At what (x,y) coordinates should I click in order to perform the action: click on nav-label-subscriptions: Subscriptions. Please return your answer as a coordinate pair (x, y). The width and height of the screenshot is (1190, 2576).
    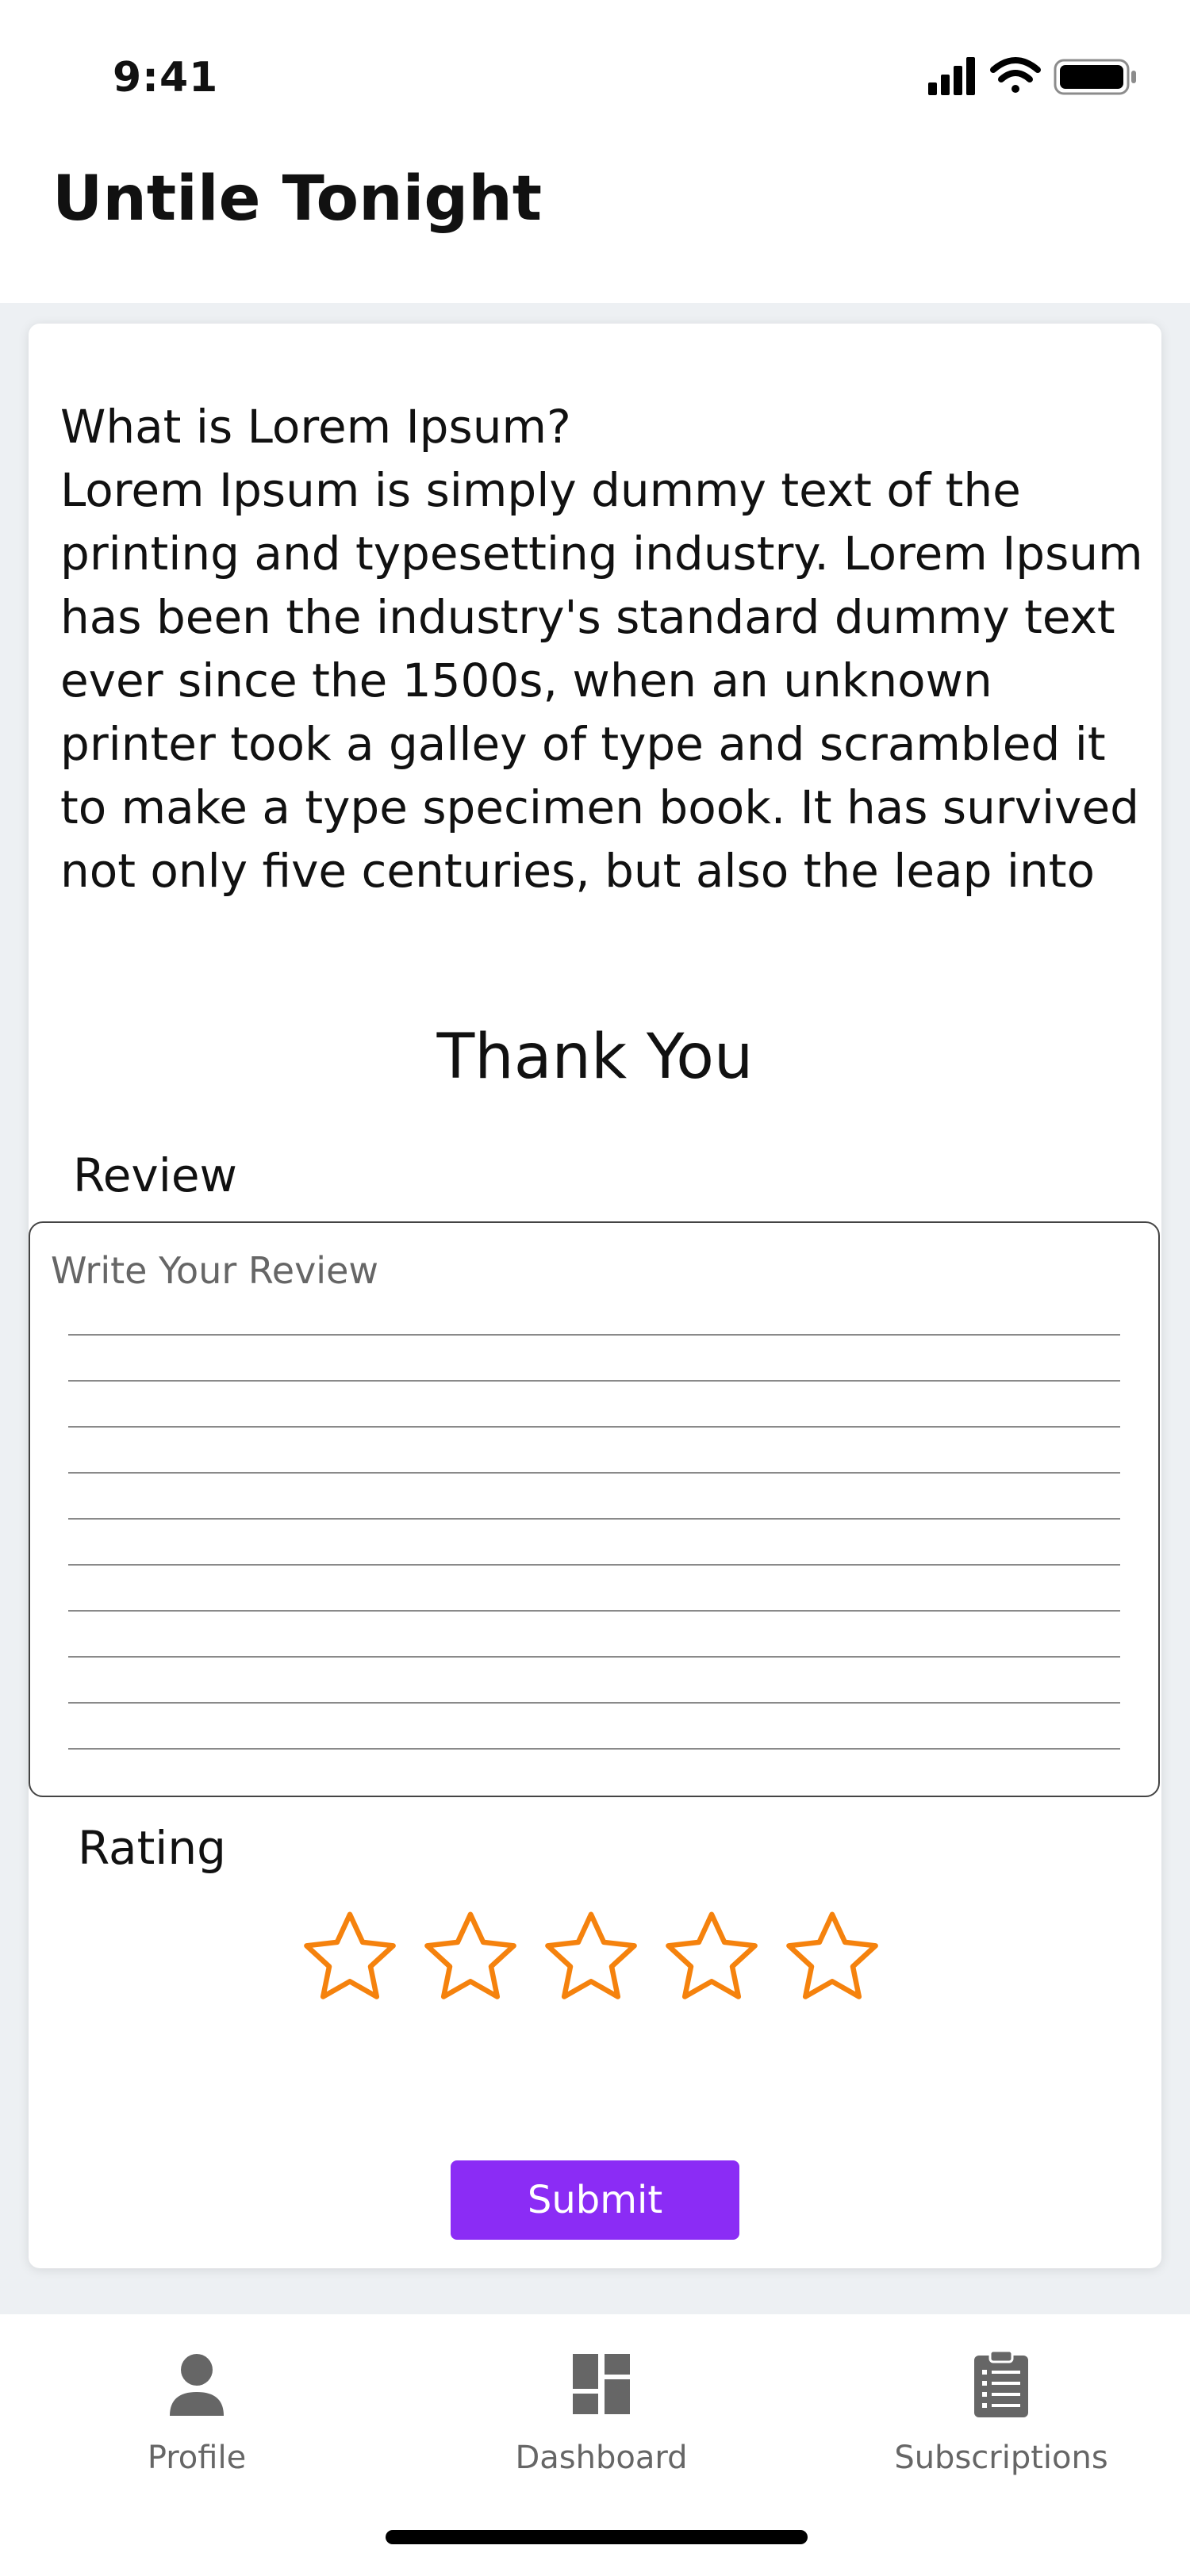
    Looking at the image, I should click on (1001, 2458).